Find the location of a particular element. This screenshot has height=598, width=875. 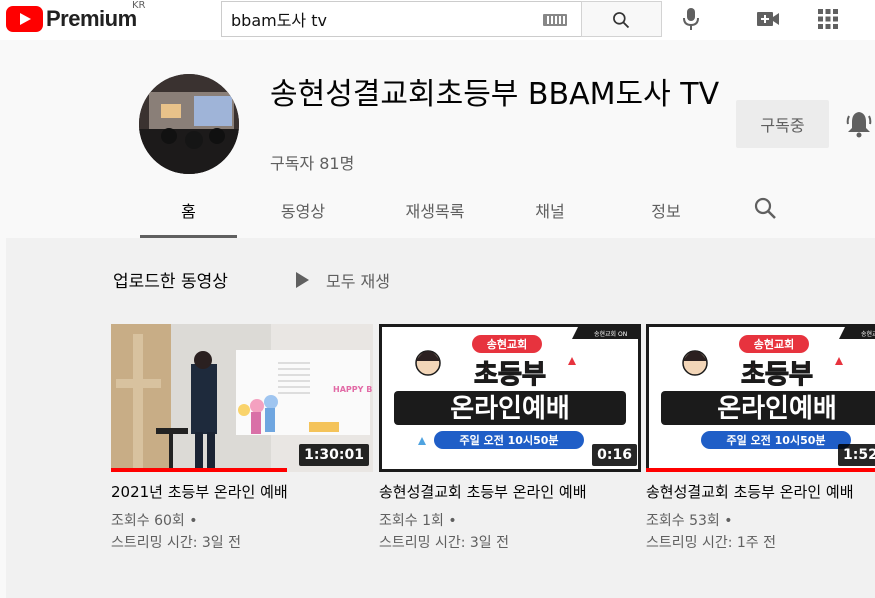

youtube-play-icon is located at coordinates (24, 19).